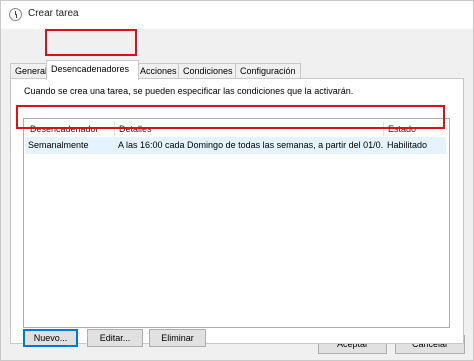 Image resolution: width=474 pixels, height=361 pixels. I want to click on column-header-trigger: Desencadenador, so click(70, 129).